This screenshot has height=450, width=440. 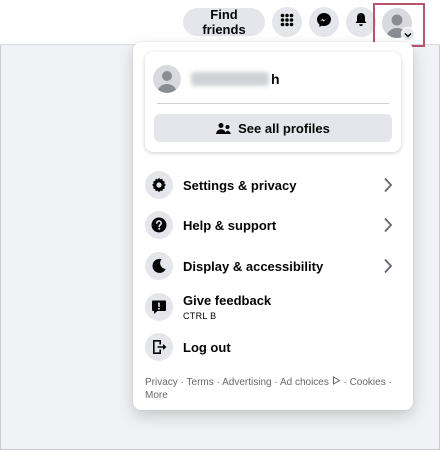 What do you see at coordinates (159, 307) in the screenshot?
I see `feedback-icon` at bounding box center [159, 307].